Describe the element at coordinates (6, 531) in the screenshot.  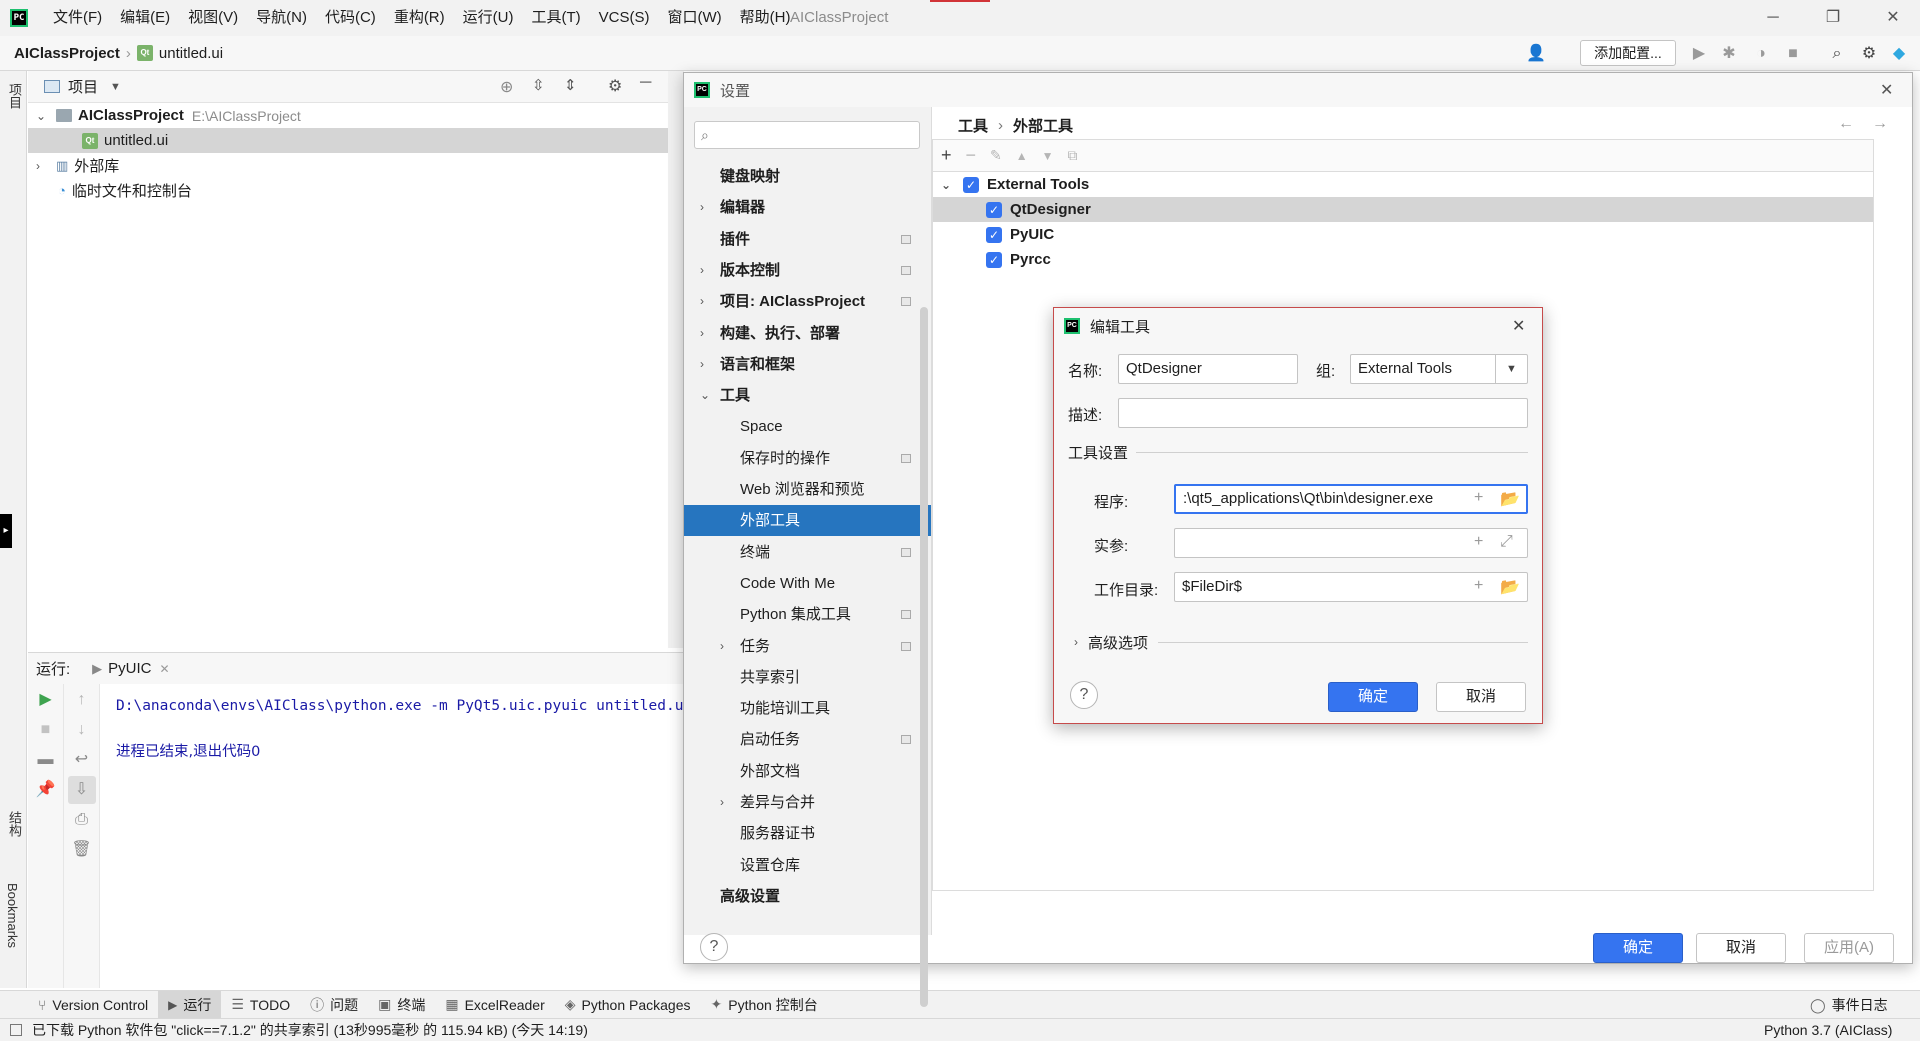
I see `expand-arrow-icon: ▸` at that location.